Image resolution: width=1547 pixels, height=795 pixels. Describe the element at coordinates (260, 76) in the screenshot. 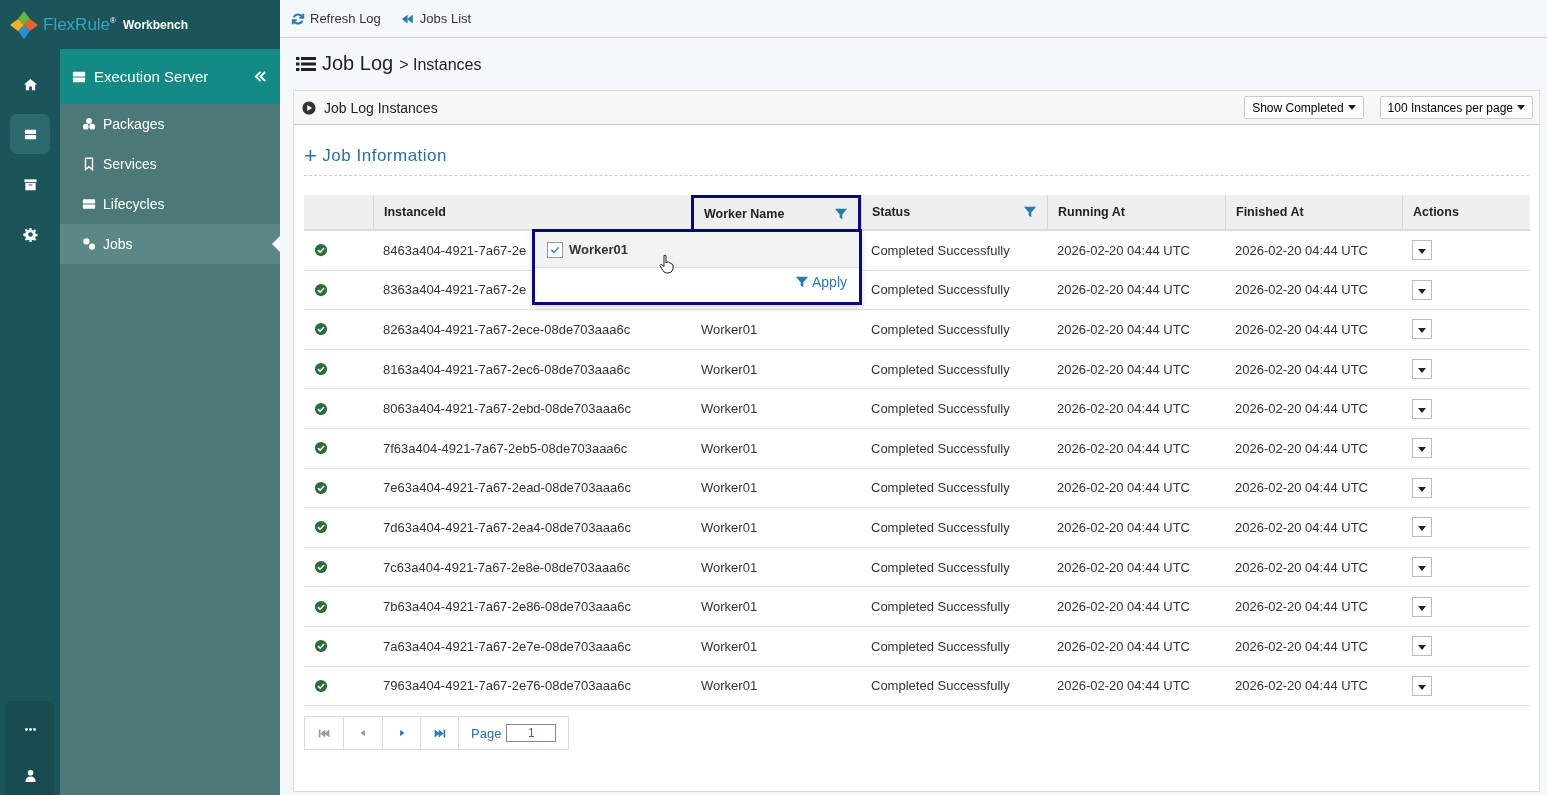

I see `collapse-icon` at that location.